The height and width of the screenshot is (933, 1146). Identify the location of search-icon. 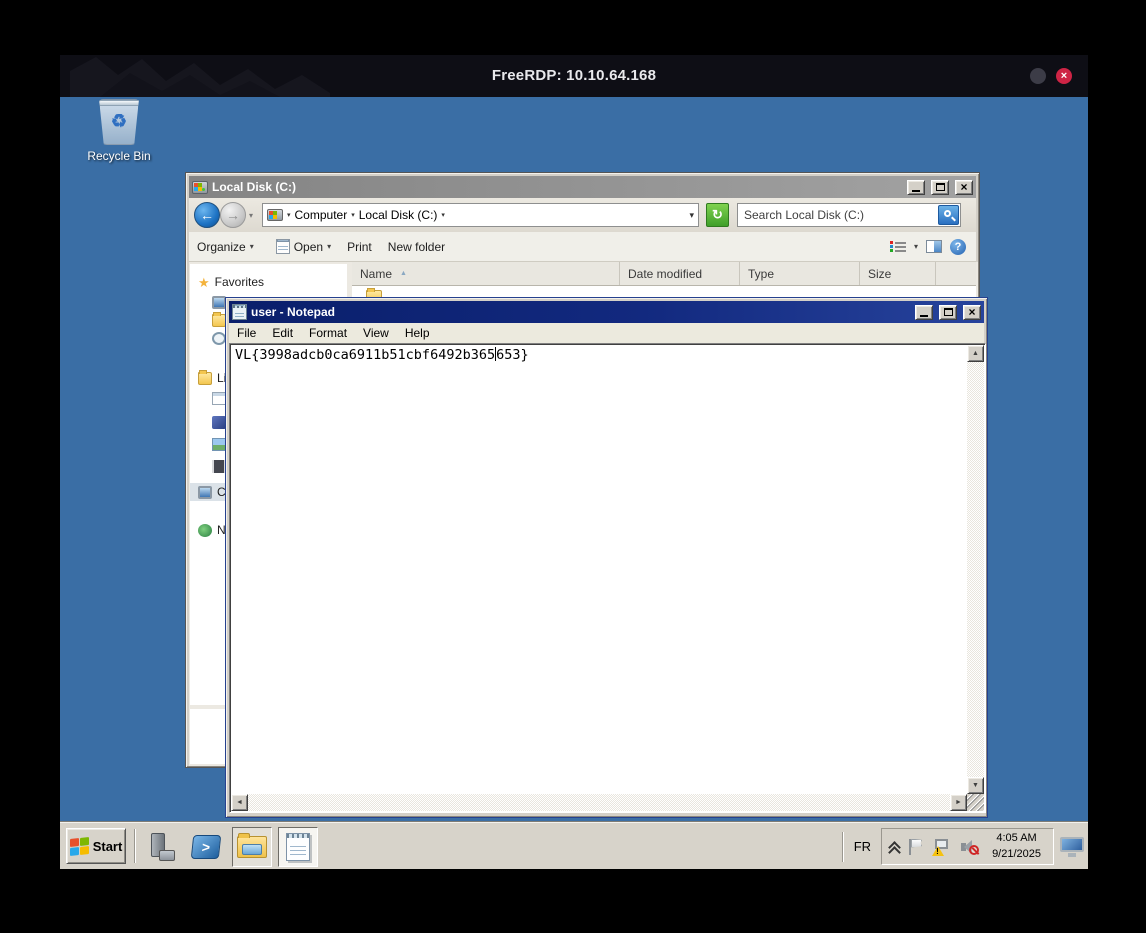
(947, 213).